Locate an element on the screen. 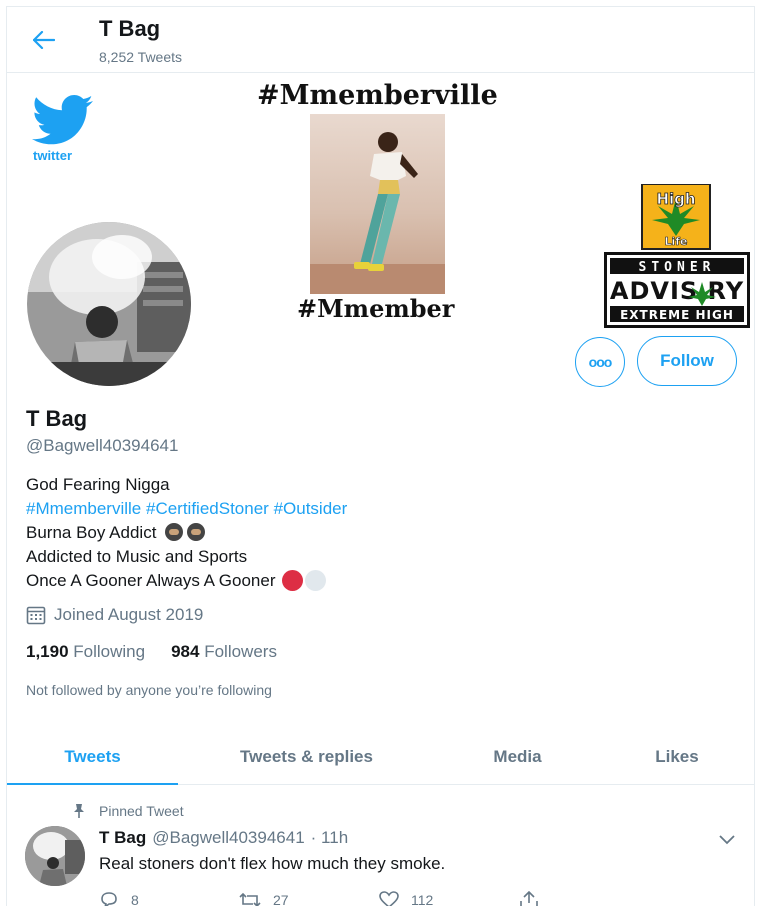 The image size is (763, 906). tweet-time: · 11h is located at coordinates (330, 838).